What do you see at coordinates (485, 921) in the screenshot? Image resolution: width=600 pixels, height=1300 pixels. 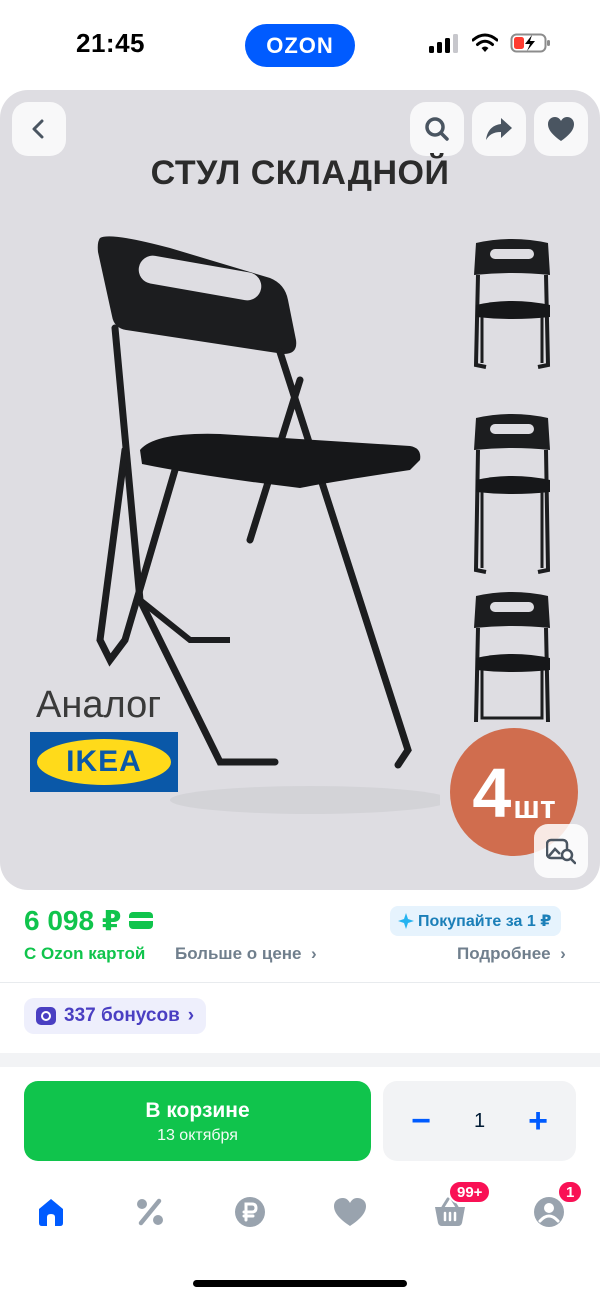 I see `promo-text: Покупайте за 1 ₽` at bounding box center [485, 921].